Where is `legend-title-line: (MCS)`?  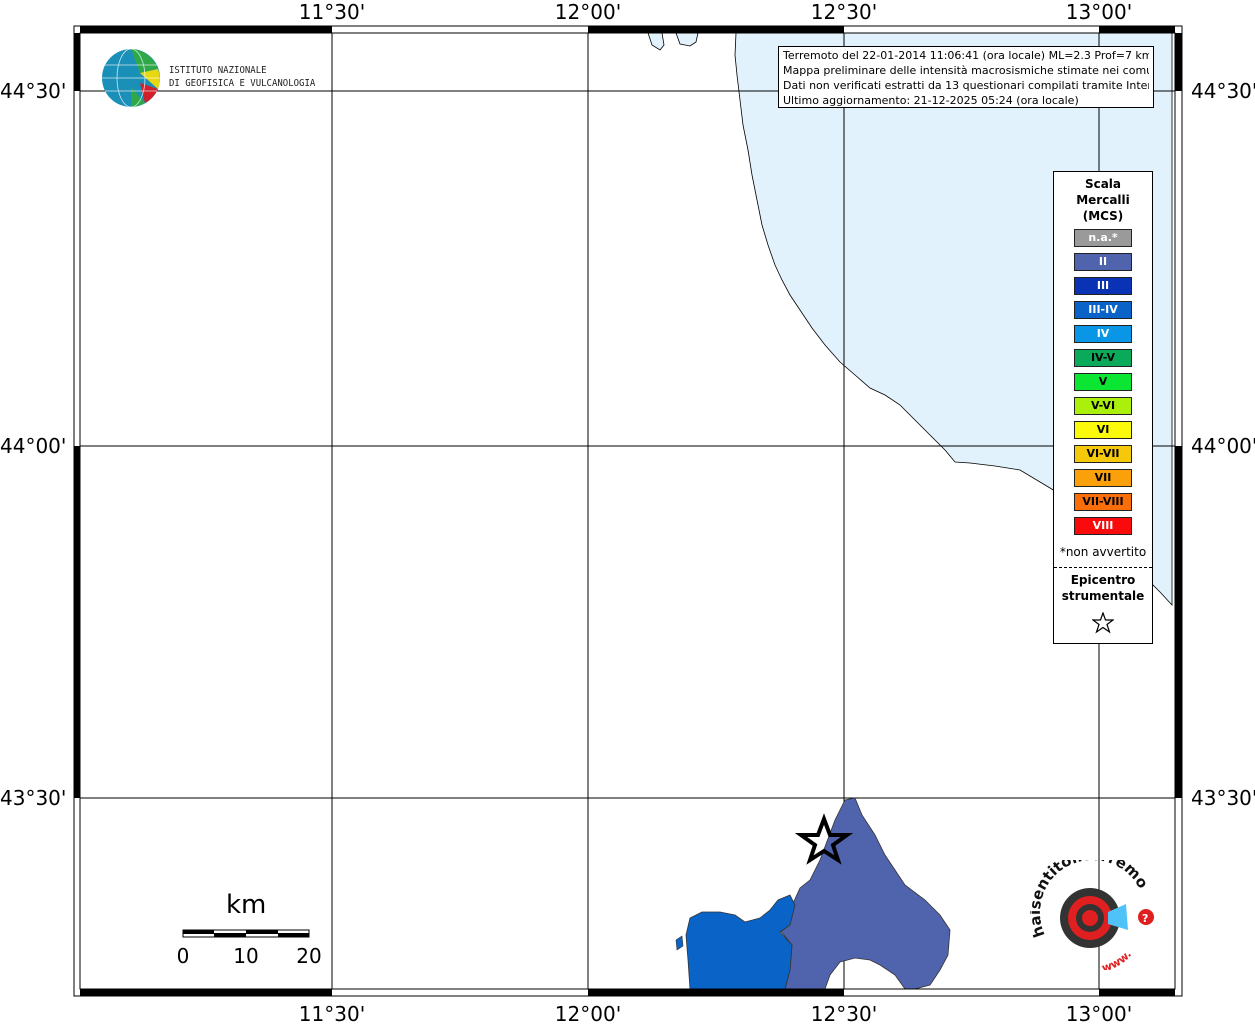
legend-title-line: (MCS) is located at coordinates (1103, 216).